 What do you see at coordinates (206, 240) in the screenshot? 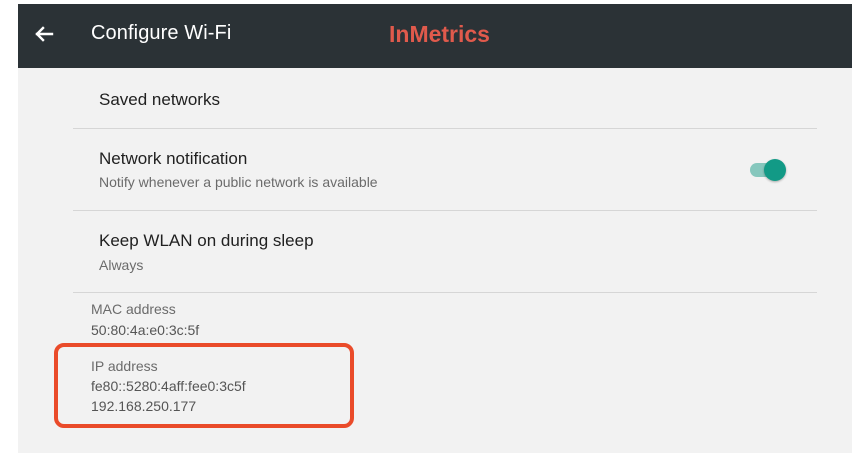
I see `keep-wlan-label: Keep WLAN on during sleep` at bounding box center [206, 240].